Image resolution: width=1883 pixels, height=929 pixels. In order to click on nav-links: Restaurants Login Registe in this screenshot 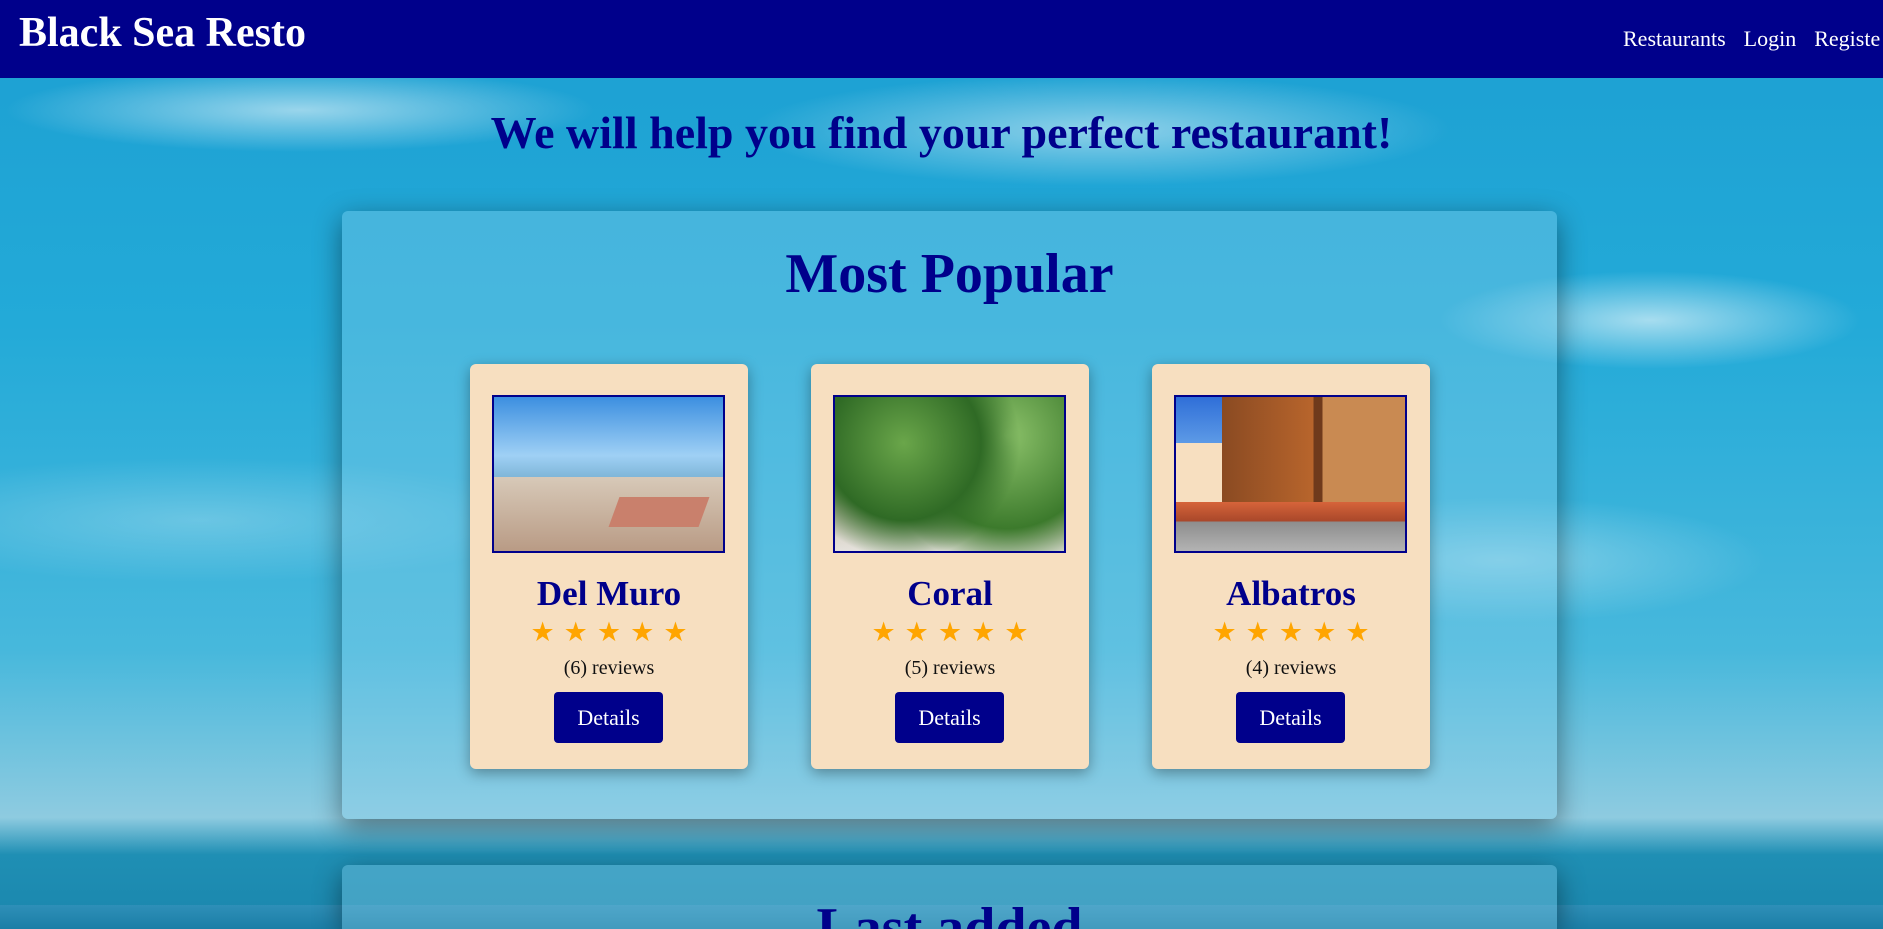, I will do `click(1751, 39)`.